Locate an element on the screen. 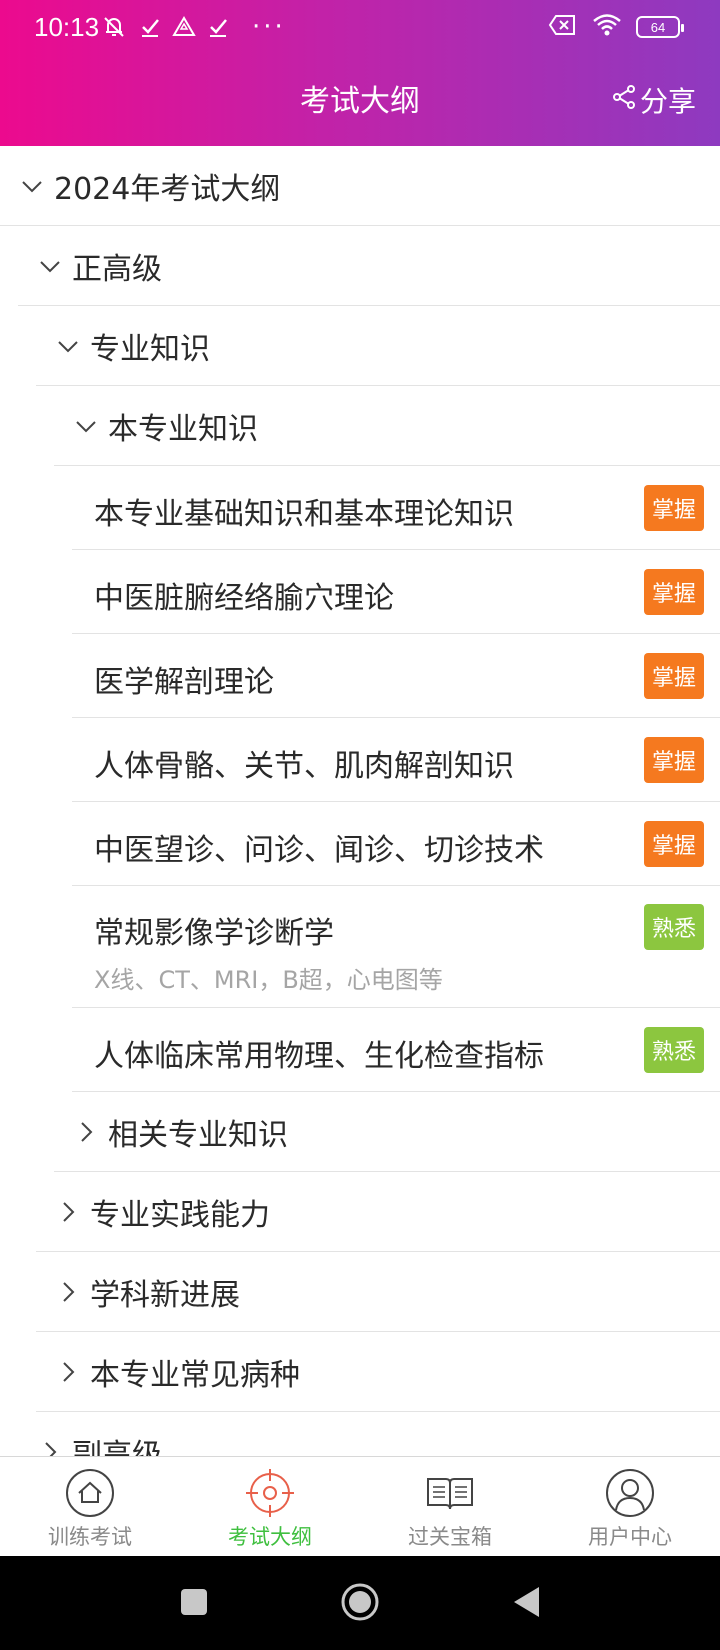 This screenshot has width=720, height=1650. tree-node-deputy-senior: 副高级 is located at coordinates (369, 1434).